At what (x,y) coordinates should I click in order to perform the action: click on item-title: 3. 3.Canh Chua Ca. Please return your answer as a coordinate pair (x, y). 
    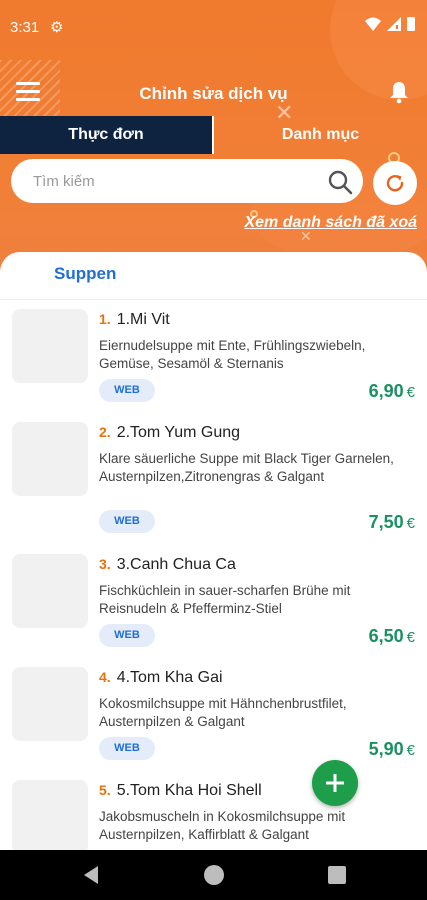
    Looking at the image, I should click on (167, 565).